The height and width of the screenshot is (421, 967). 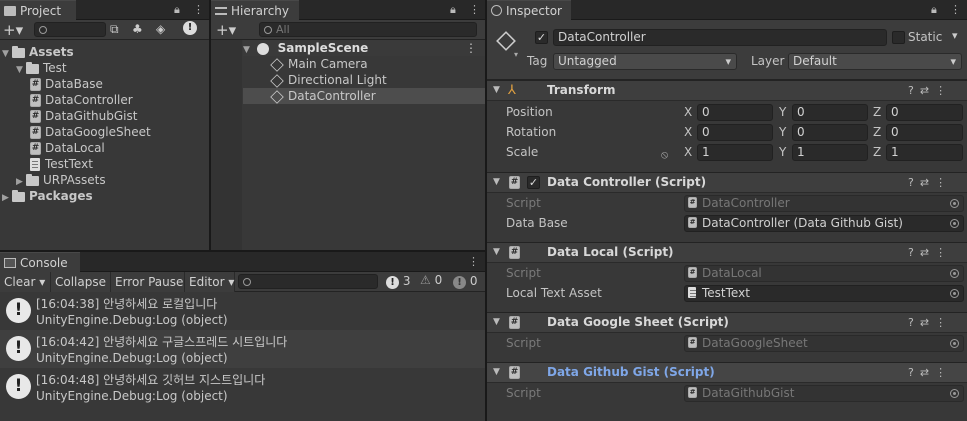 I want to click on collapse-button: Collapse, so click(x=81, y=282).